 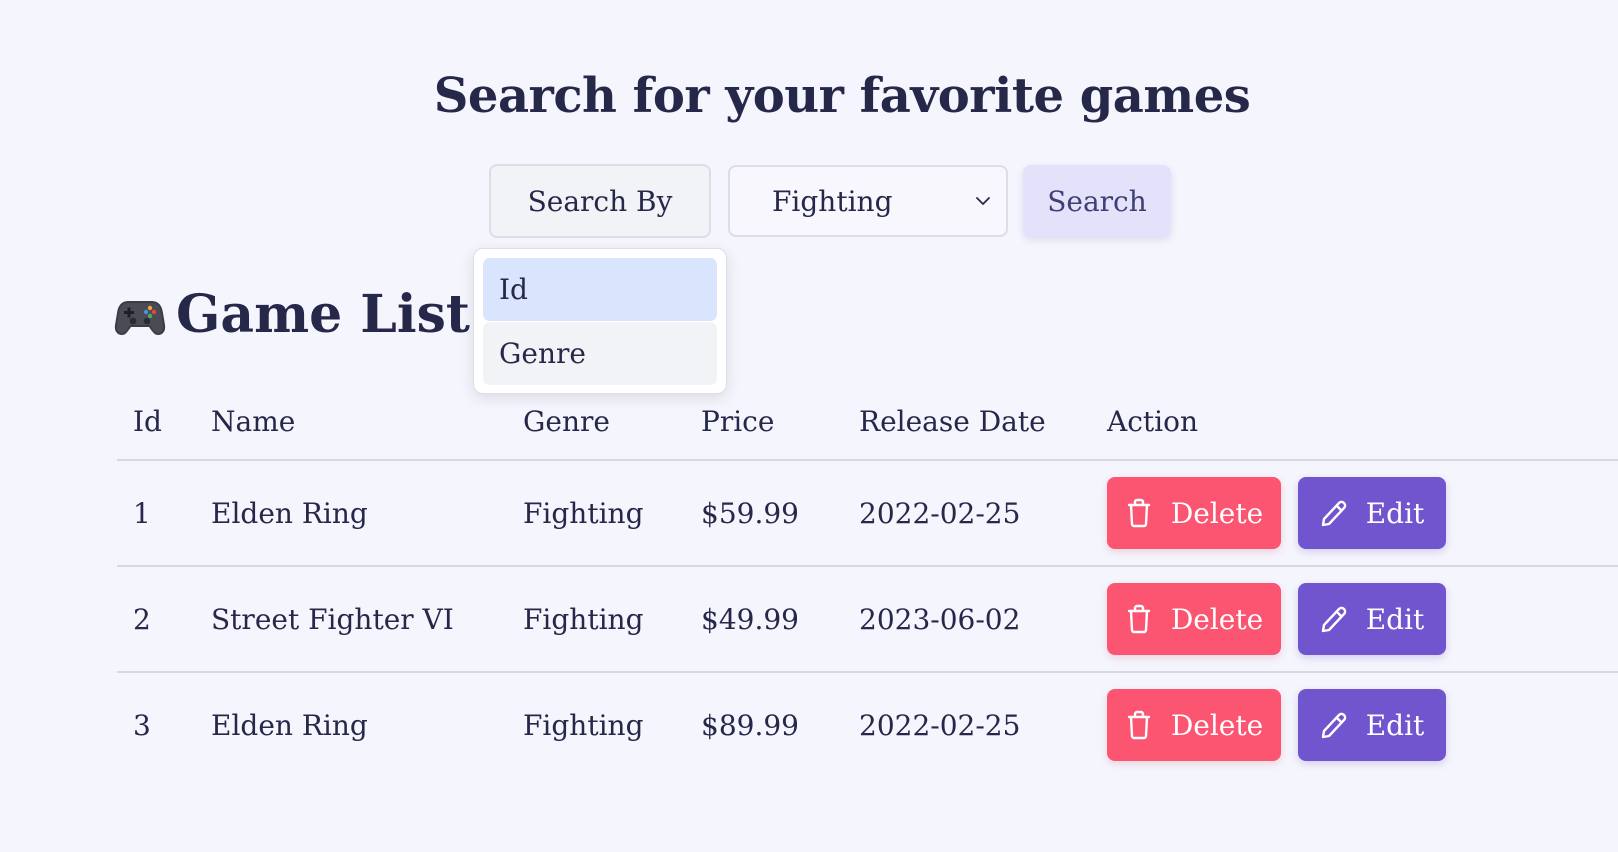 I want to click on cell-id: 2, so click(x=156, y=619).